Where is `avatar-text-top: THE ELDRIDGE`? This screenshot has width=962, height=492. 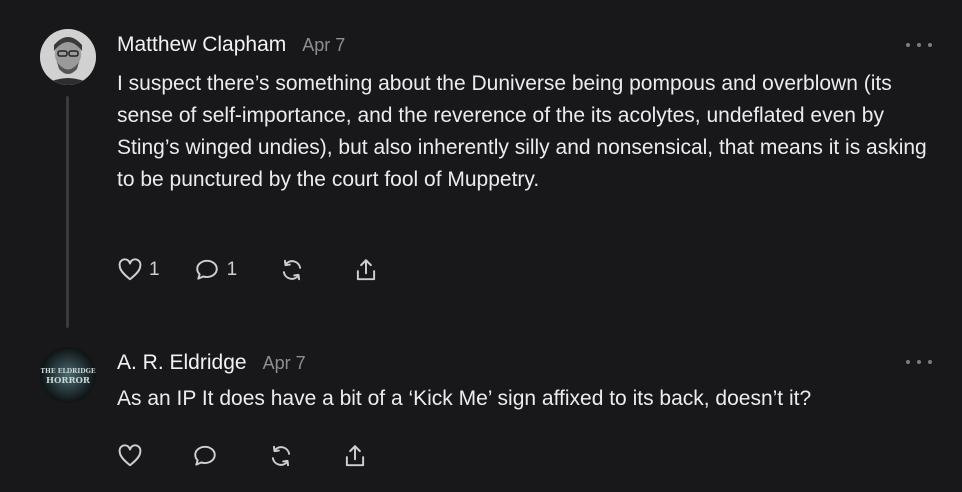 avatar-text-top: THE ELDRIDGE is located at coordinates (67, 371).